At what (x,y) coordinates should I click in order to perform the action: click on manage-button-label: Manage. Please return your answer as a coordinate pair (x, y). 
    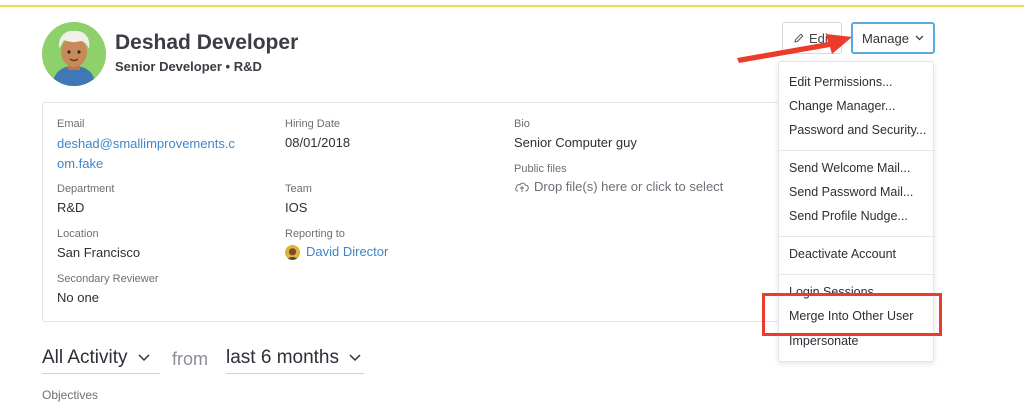
    Looking at the image, I should click on (885, 38).